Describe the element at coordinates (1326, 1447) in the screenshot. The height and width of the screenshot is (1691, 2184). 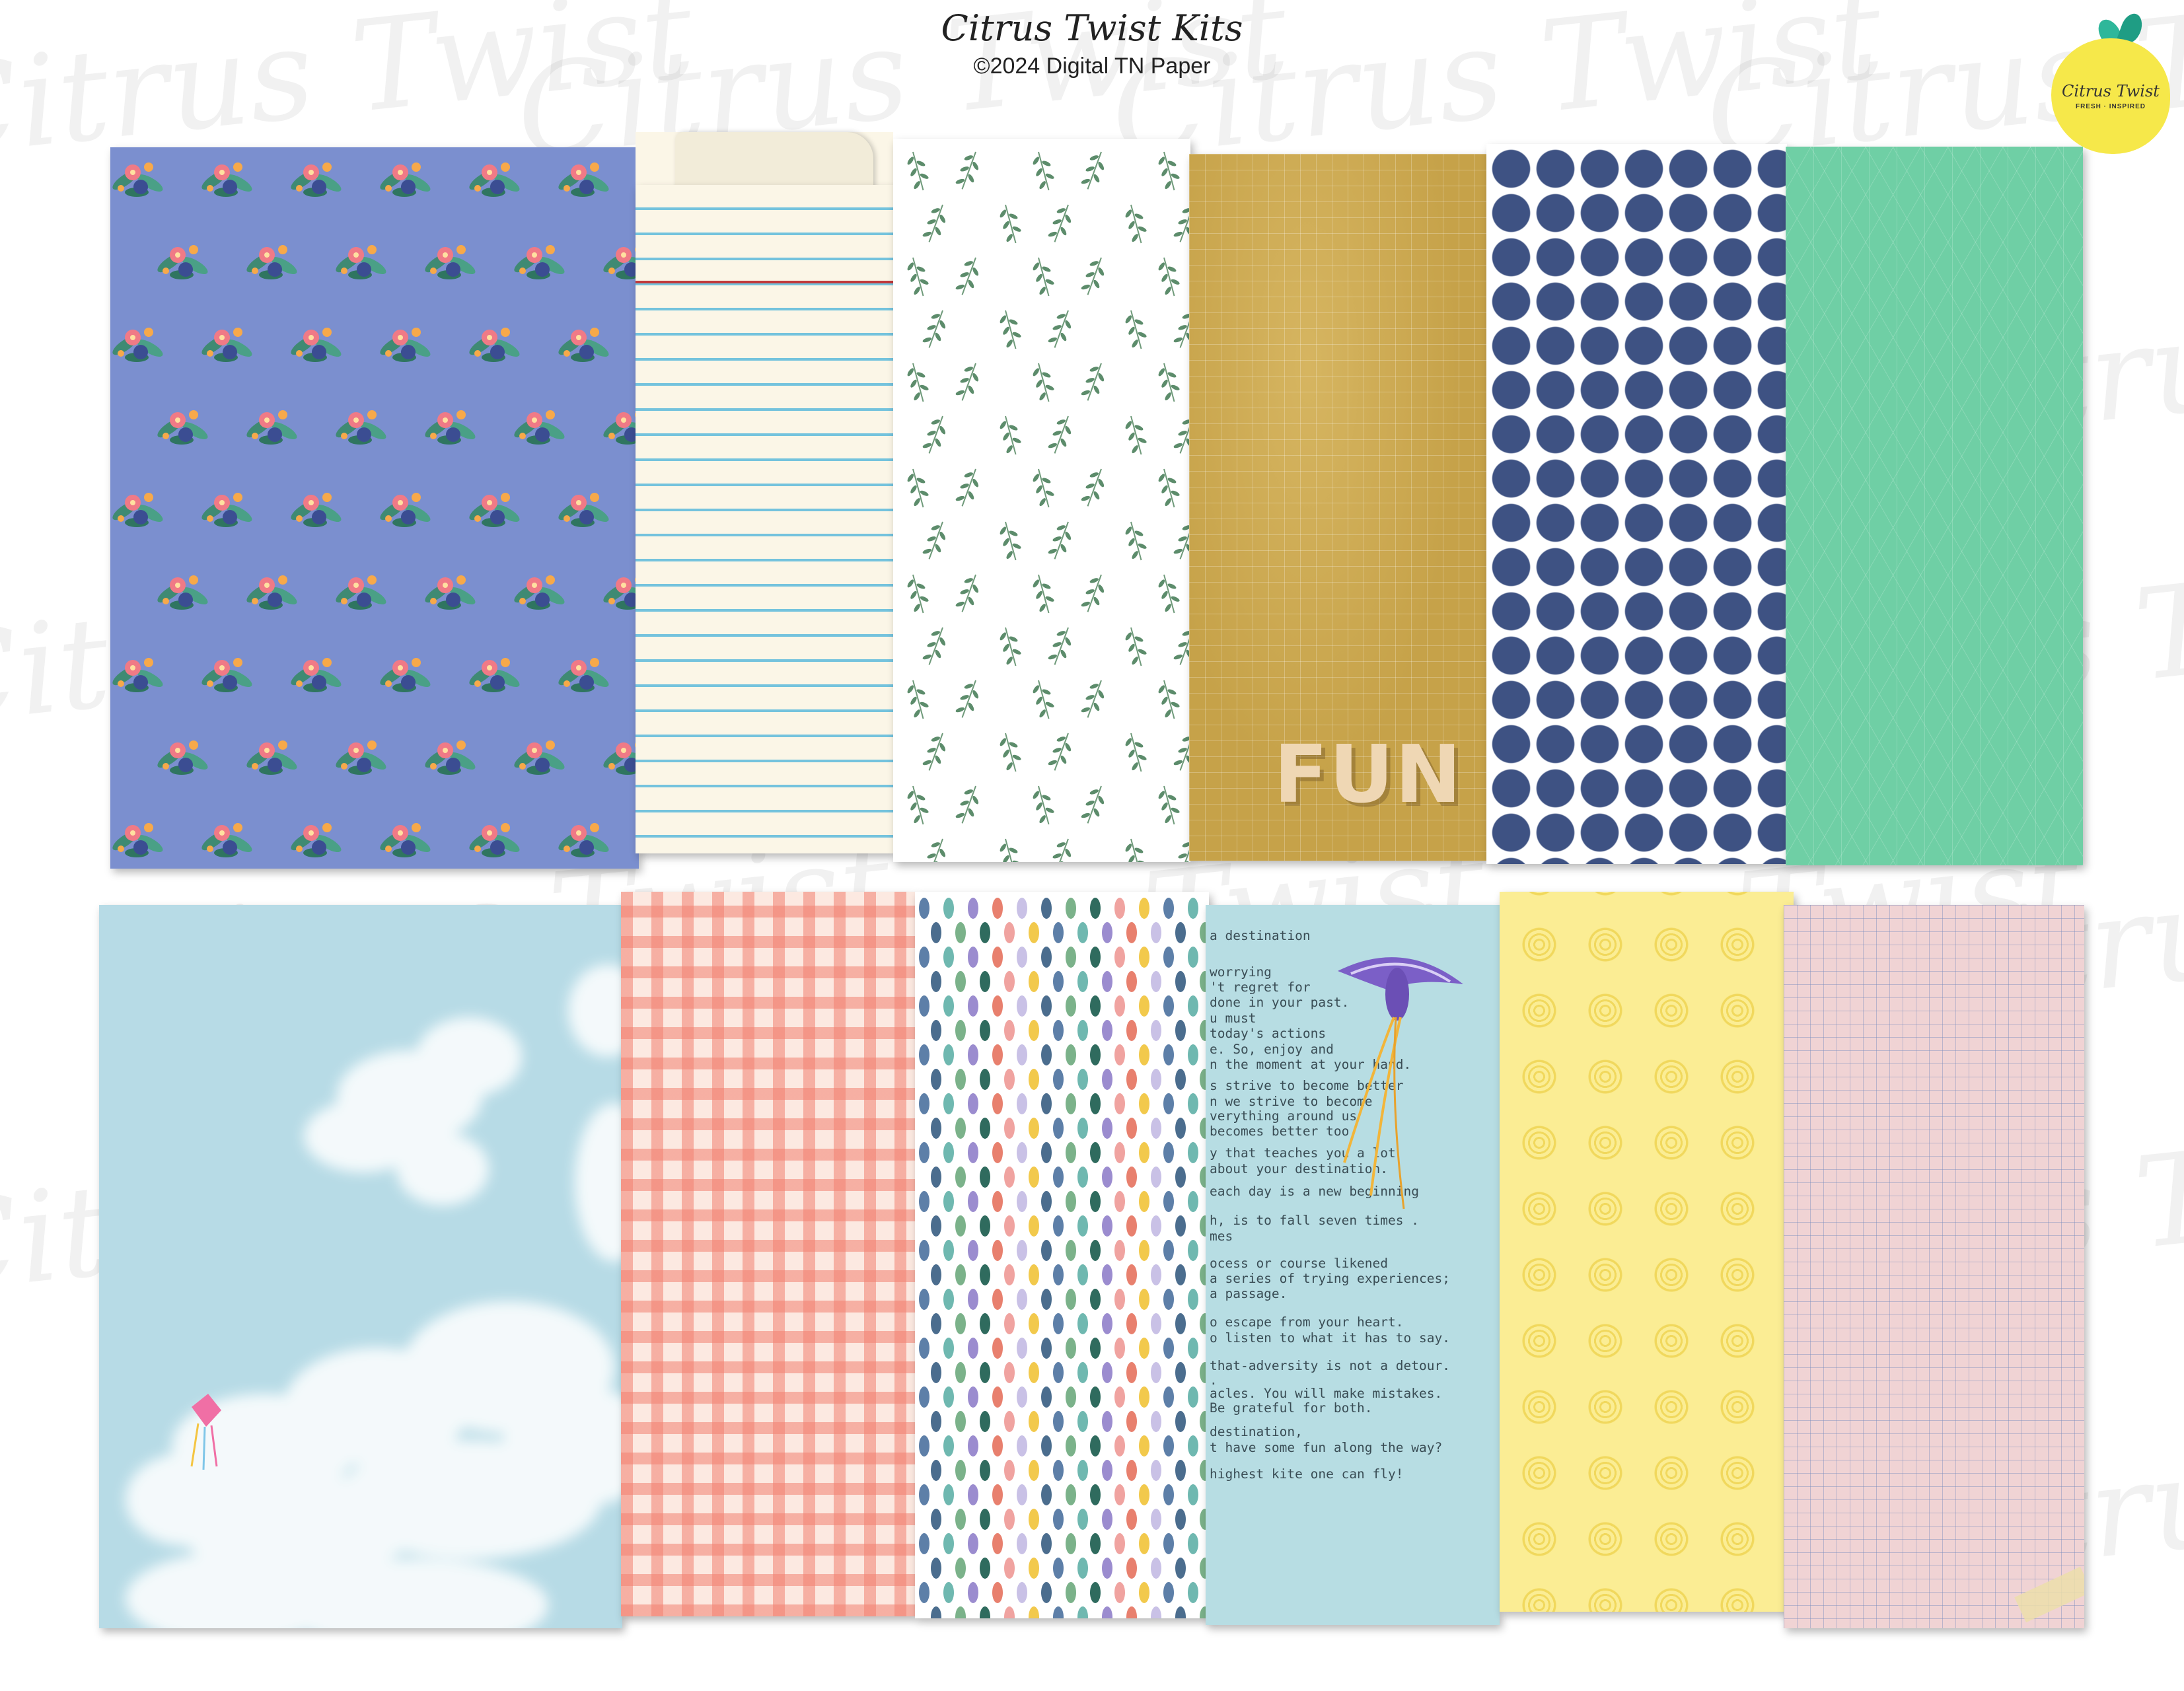
I see `journal-line: t have some fun along the way?` at that location.